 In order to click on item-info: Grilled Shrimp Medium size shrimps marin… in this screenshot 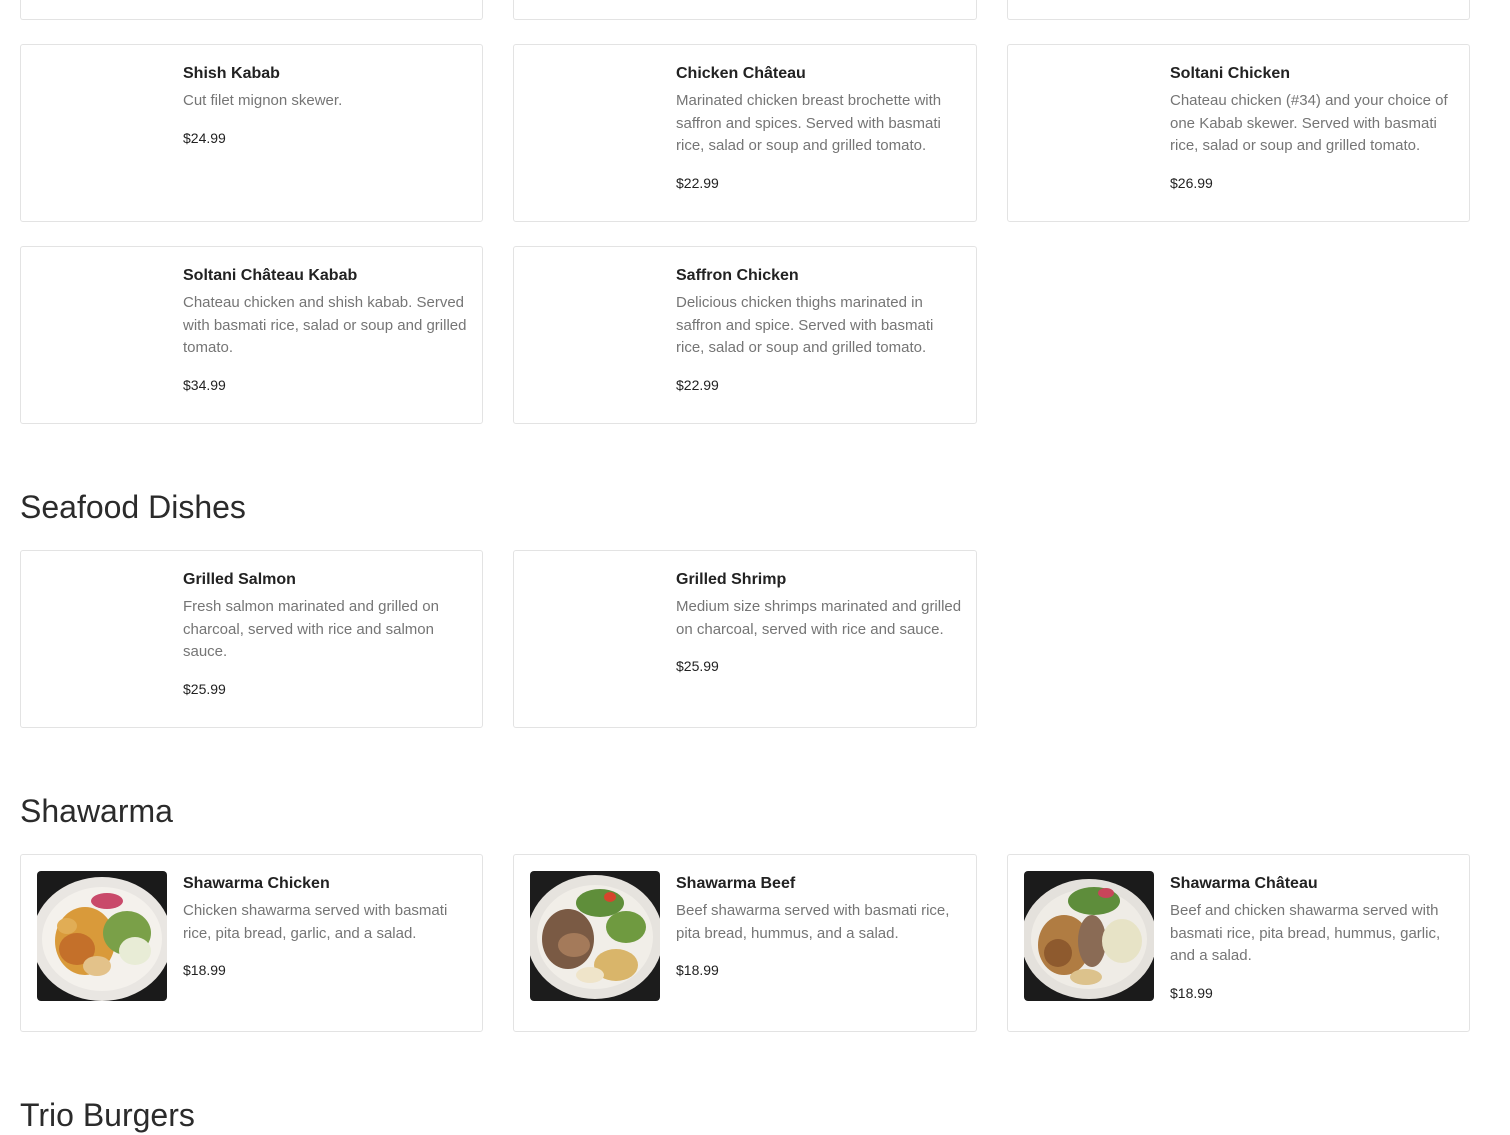, I will do `click(819, 622)`.